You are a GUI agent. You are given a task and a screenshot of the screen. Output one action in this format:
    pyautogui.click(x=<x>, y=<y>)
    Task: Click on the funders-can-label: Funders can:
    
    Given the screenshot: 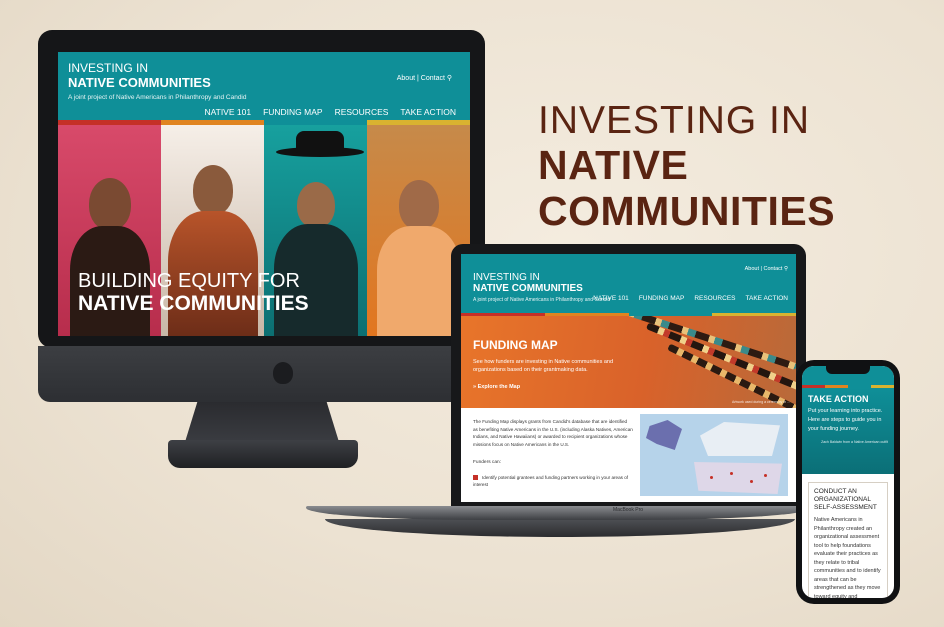 What is the action you would take?
    pyautogui.click(x=487, y=462)
    